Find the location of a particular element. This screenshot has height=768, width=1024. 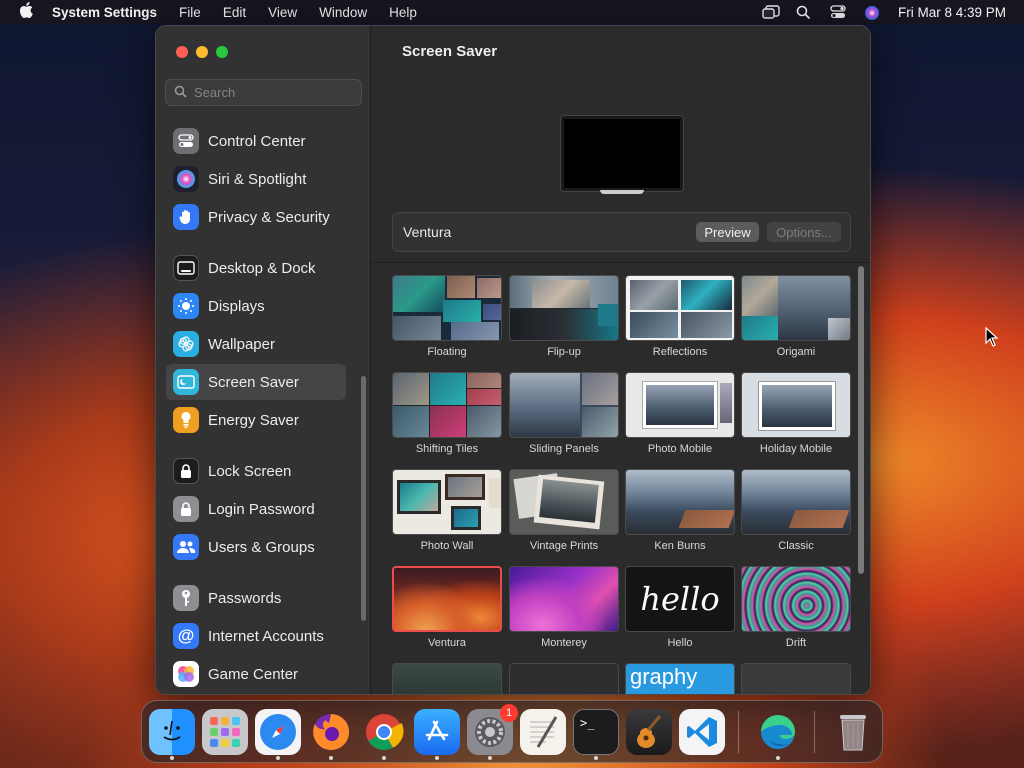

menu-help: Help is located at coordinates (403, 12).